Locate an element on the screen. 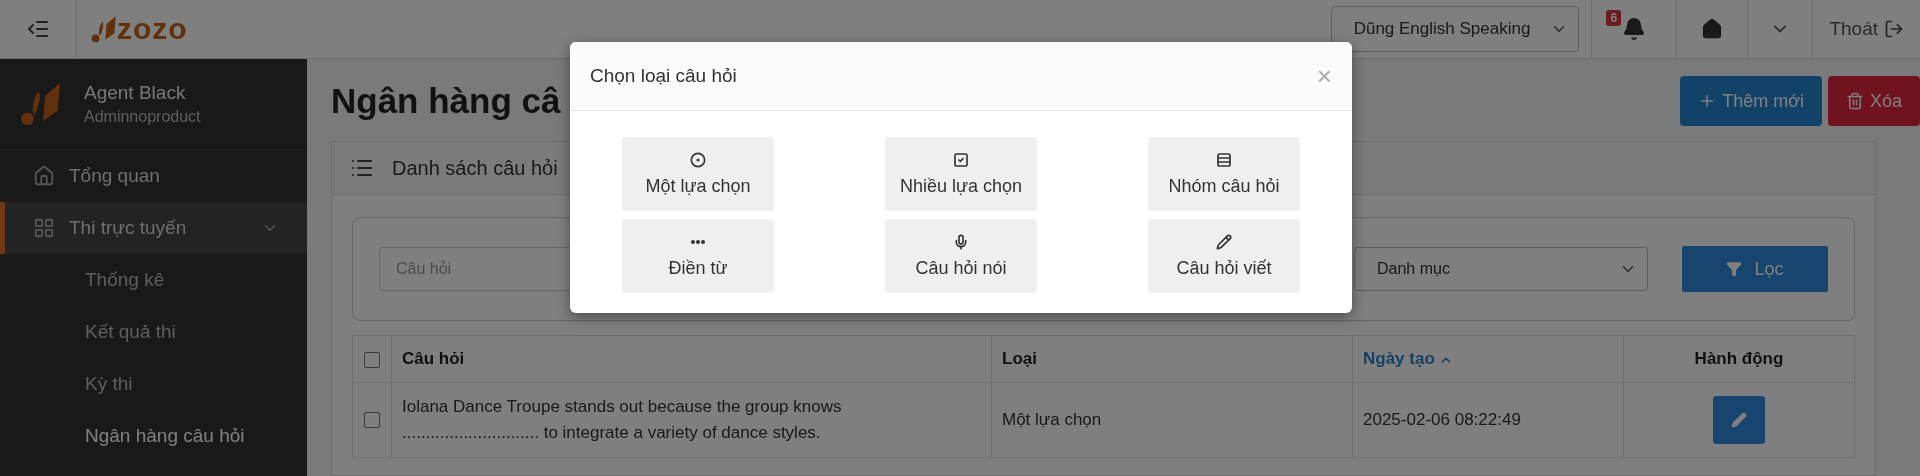 Image resolution: width=1920 pixels, height=476 pixels. bell-icon is located at coordinates (1634, 29).